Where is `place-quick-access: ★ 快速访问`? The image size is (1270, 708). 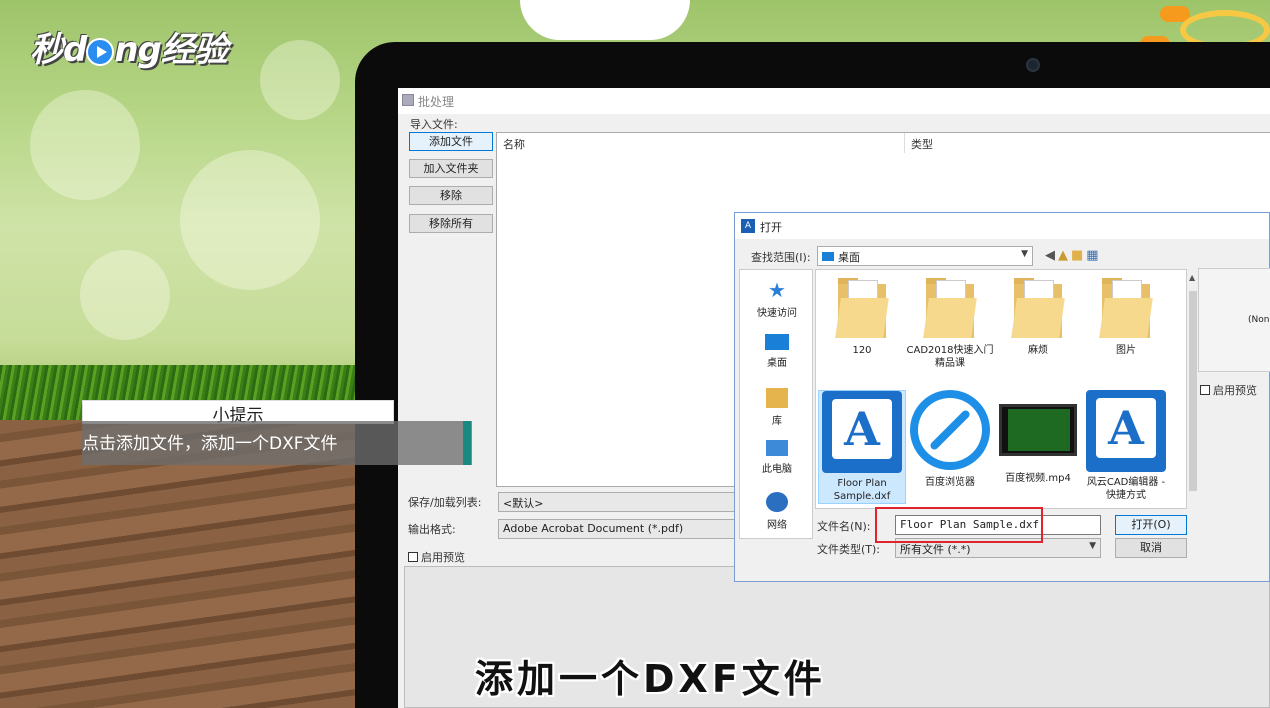 place-quick-access: ★ 快速访问 is located at coordinates (777, 299).